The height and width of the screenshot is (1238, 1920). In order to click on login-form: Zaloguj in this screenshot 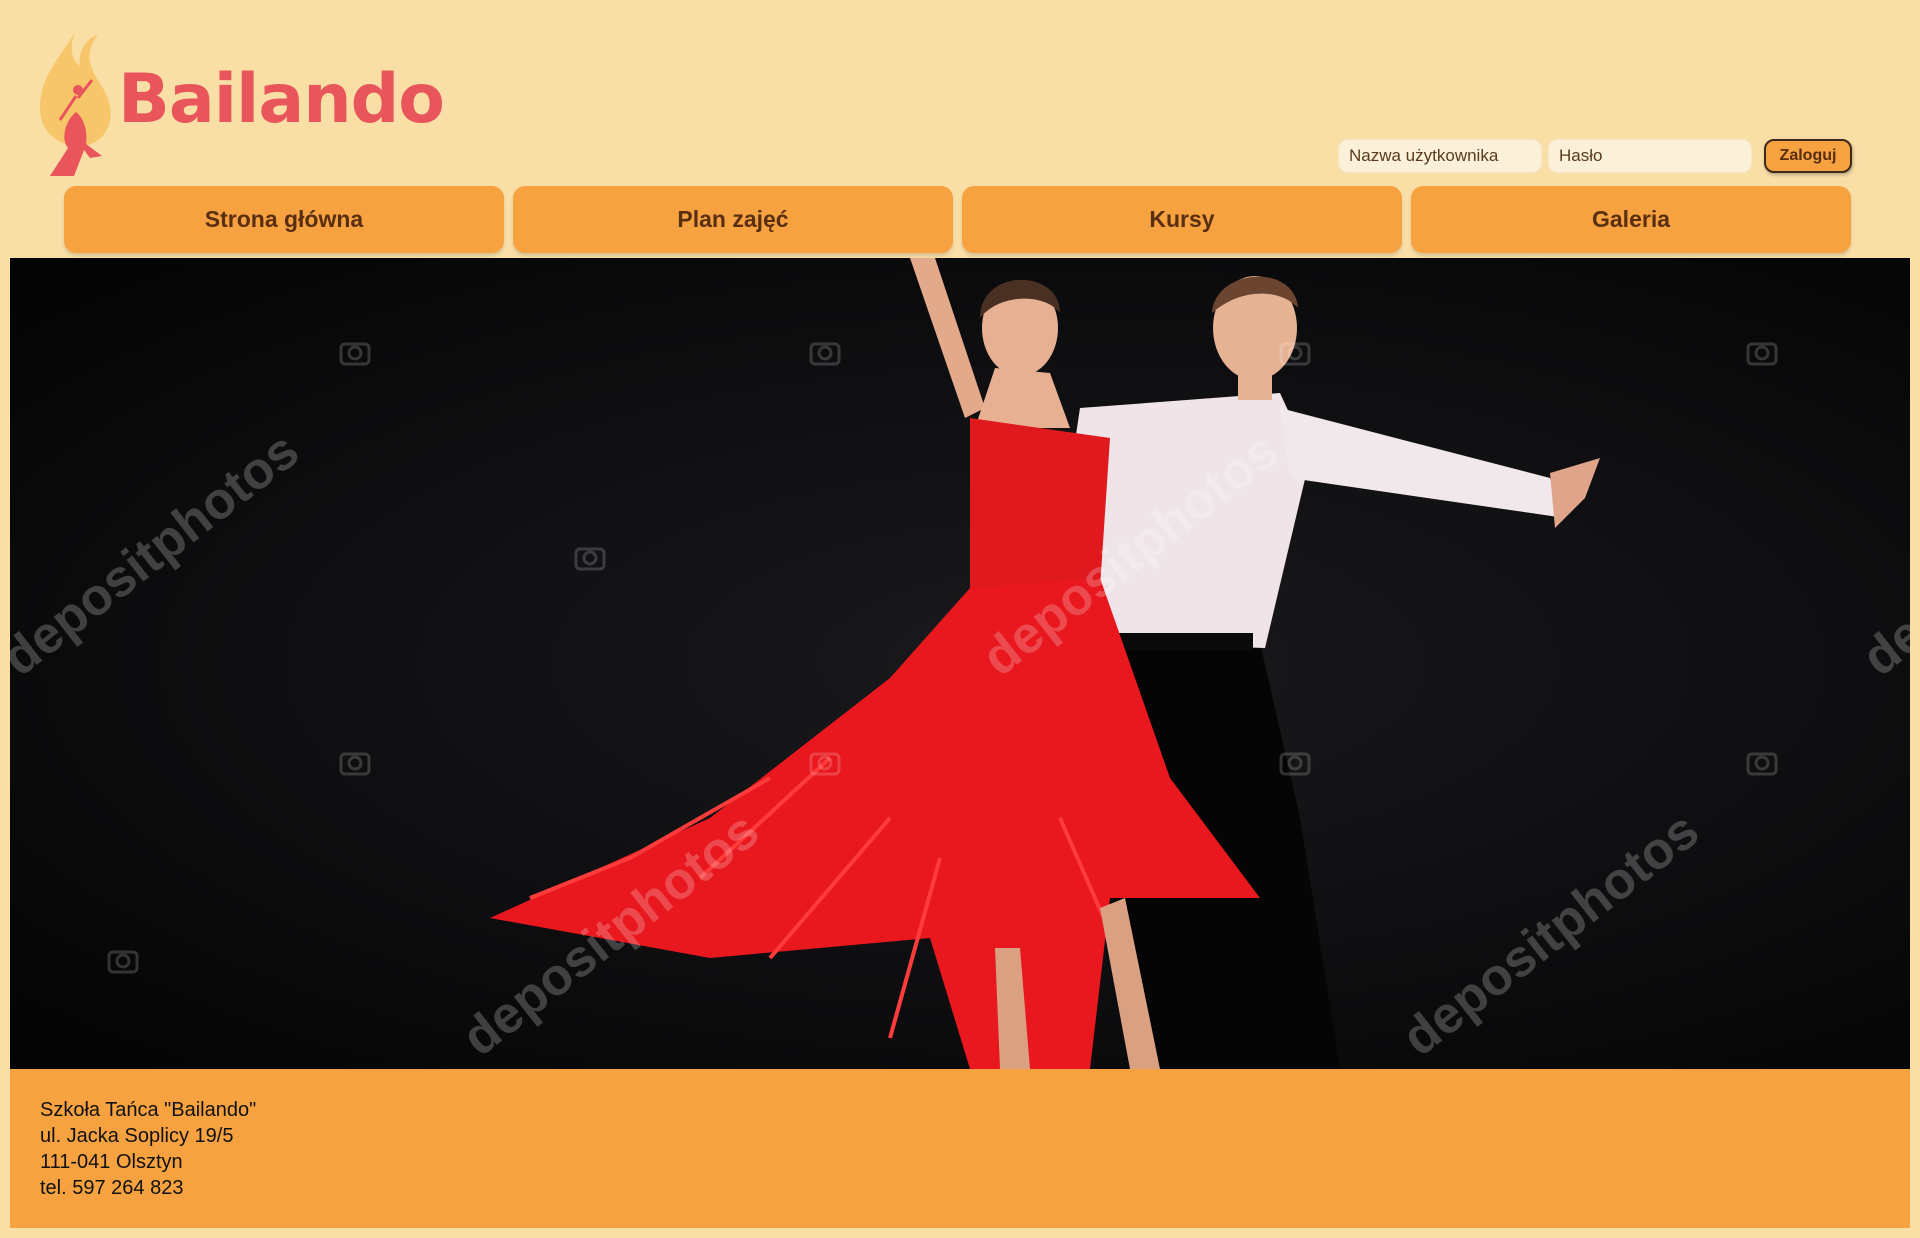, I will do `click(1595, 156)`.